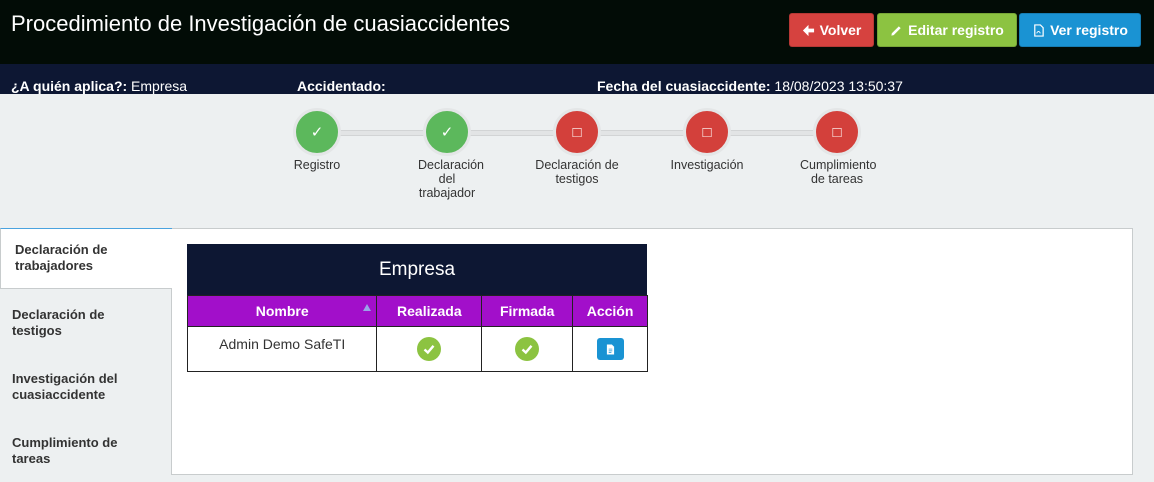 This screenshot has width=1154, height=482. What do you see at coordinates (707, 165) in the screenshot?
I see `step-label: Investigación` at bounding box center [707, 165].